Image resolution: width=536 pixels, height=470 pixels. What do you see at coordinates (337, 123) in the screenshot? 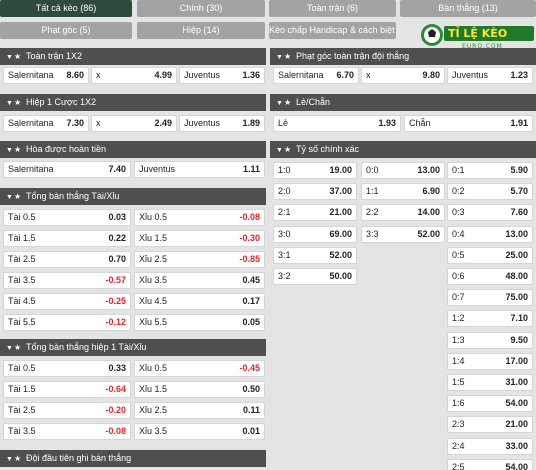
I see `odds-odd: Lẻ 1.93` at bounding box center [337, 123].